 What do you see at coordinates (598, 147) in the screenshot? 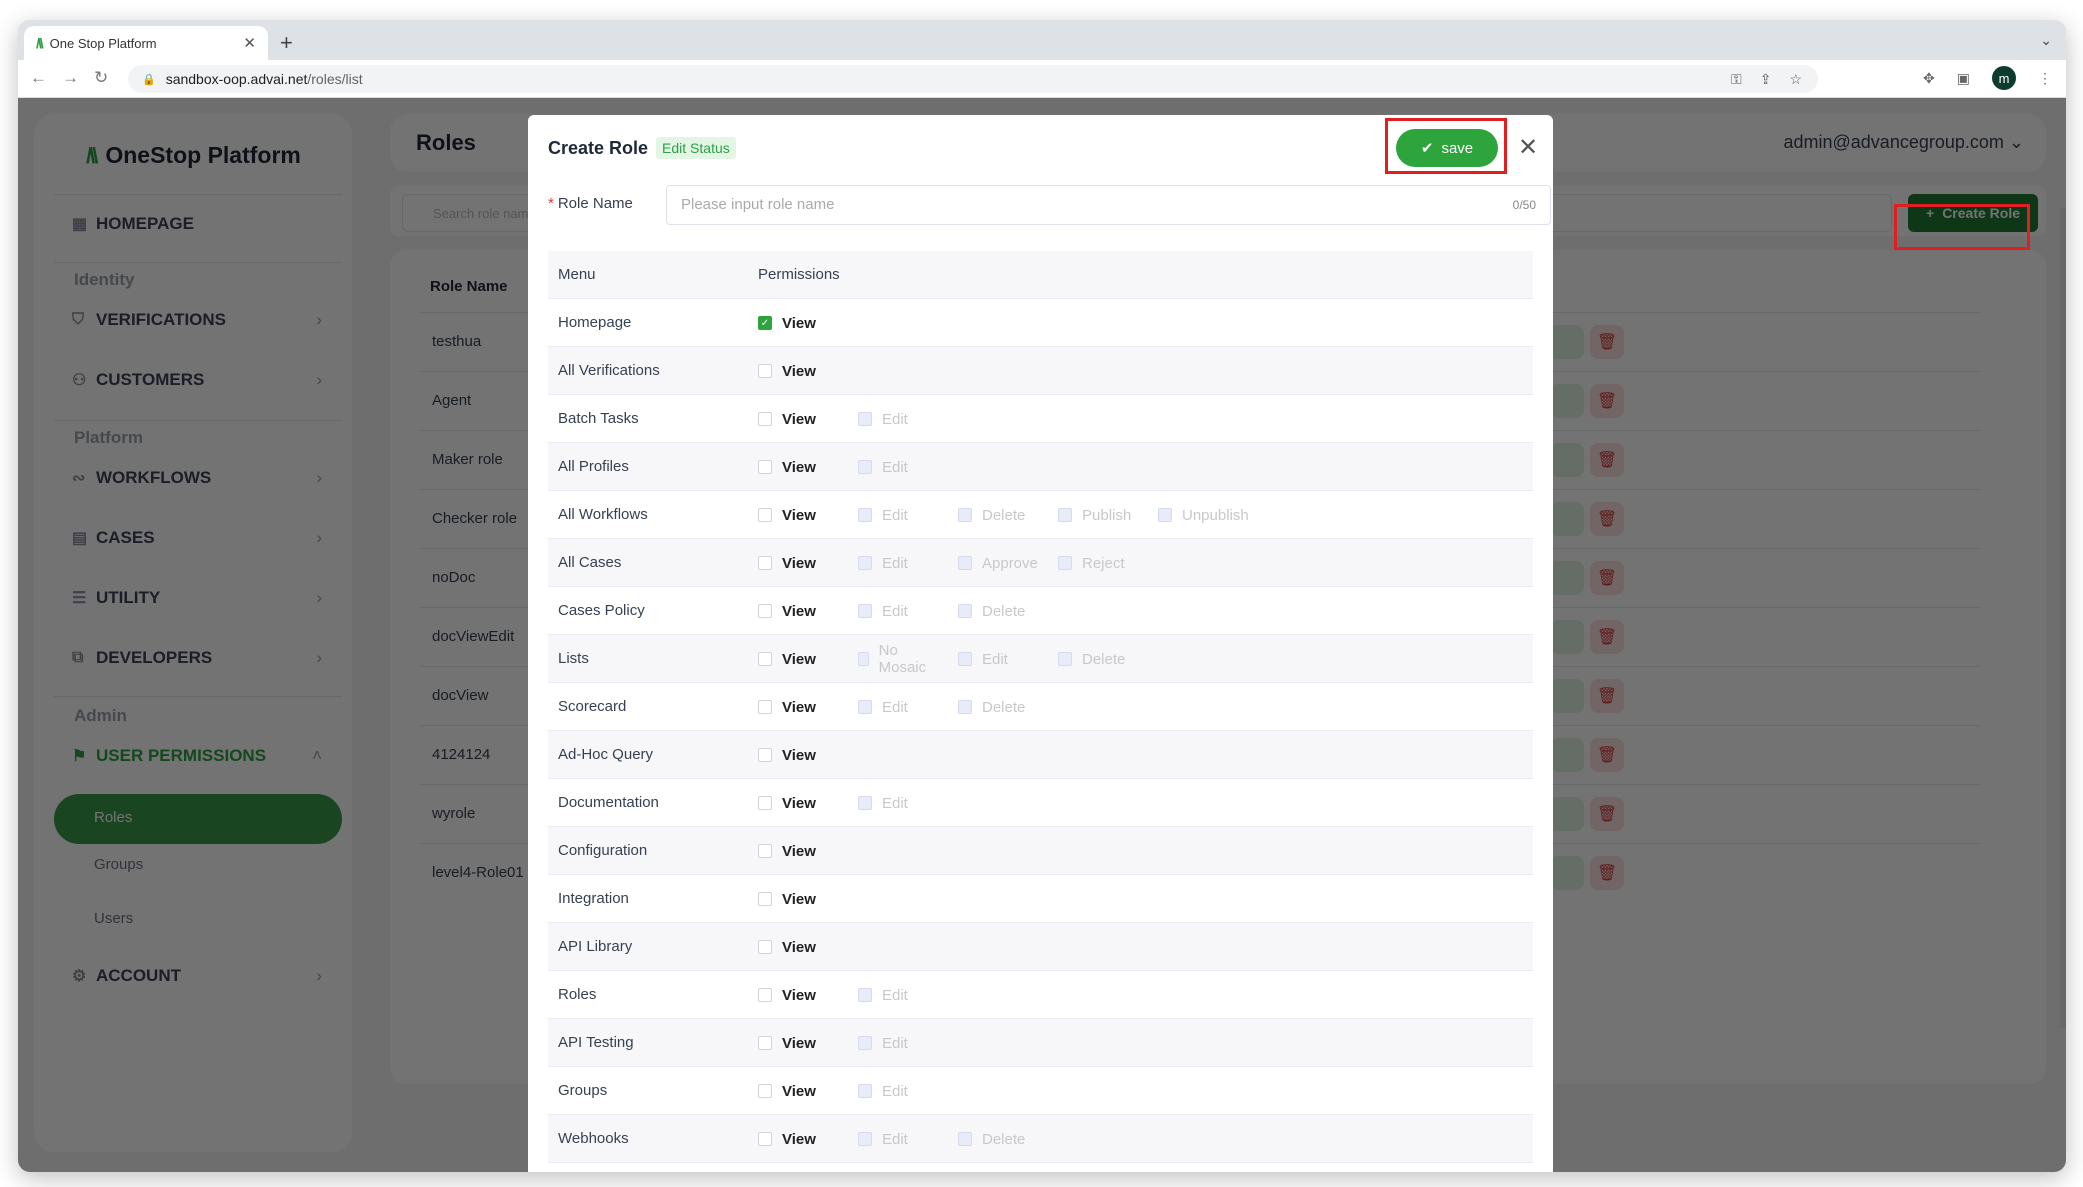
I see `modal-title-text: Create Role` at bounding box center [598, 147].